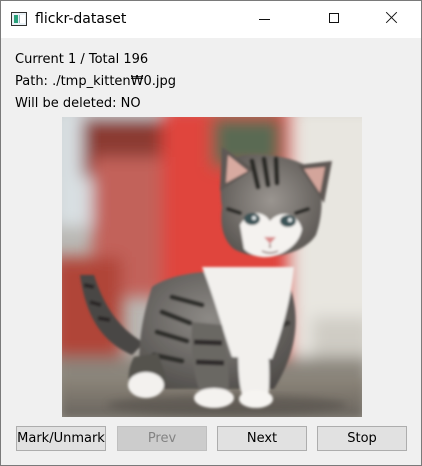 This screenshot has width=422, height=466. I want to click on prev-button: Prev, so click(162, 438).